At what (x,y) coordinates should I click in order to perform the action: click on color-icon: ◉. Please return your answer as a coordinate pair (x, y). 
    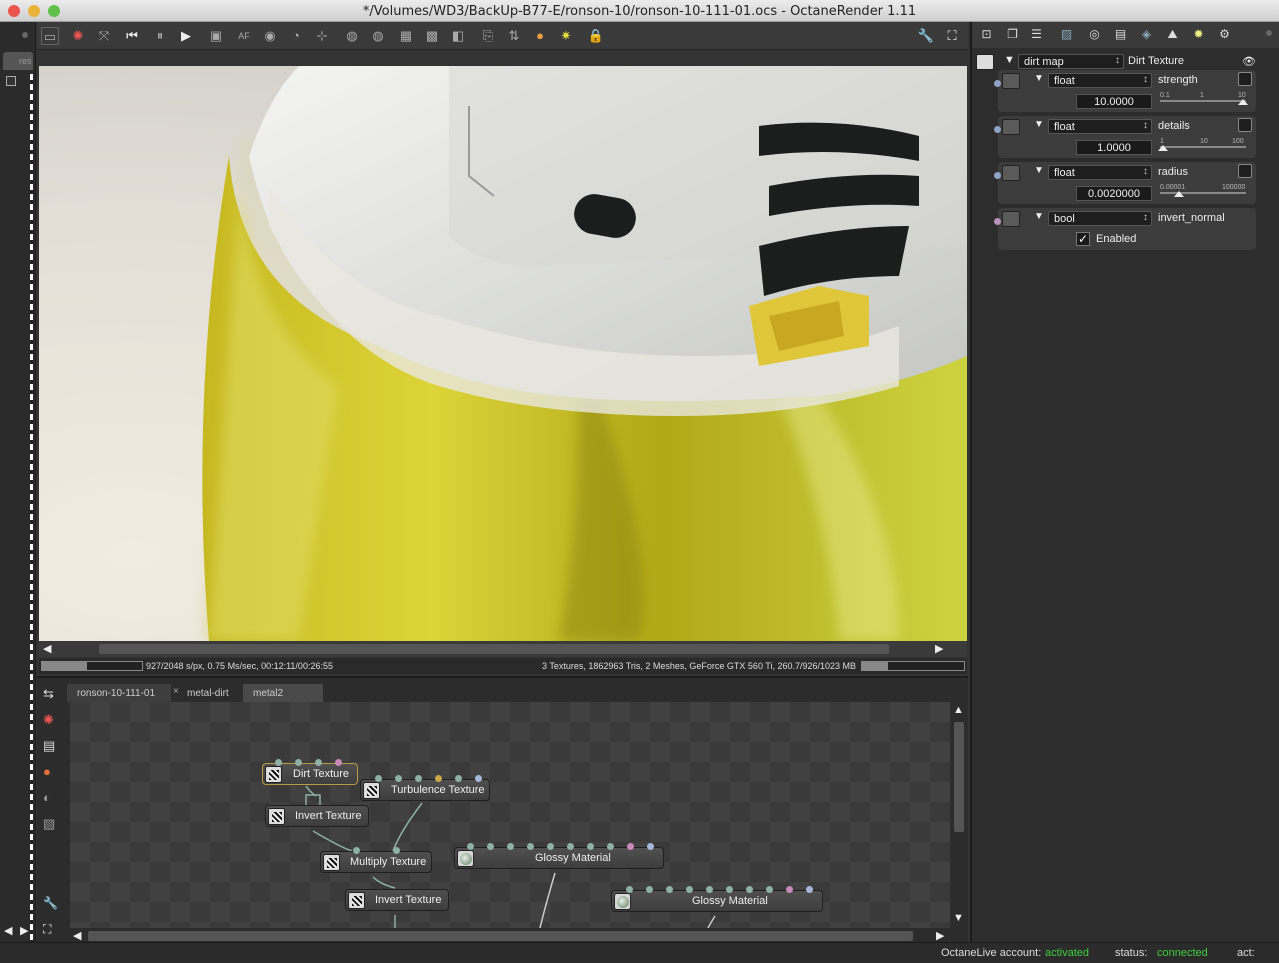
    Looking at the image, I should click on (270, 36).